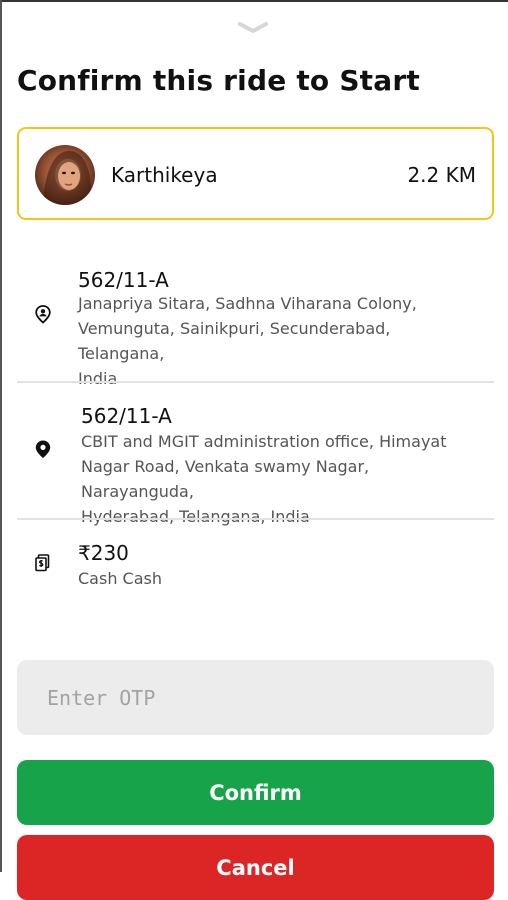 Image resolution: width=508 pixels, height=900 pixels. Describe the element at coordinates (195, 516) in the screenshot. I see `dropoff-address-line: Hyderabad, Telangana, India` at that location.